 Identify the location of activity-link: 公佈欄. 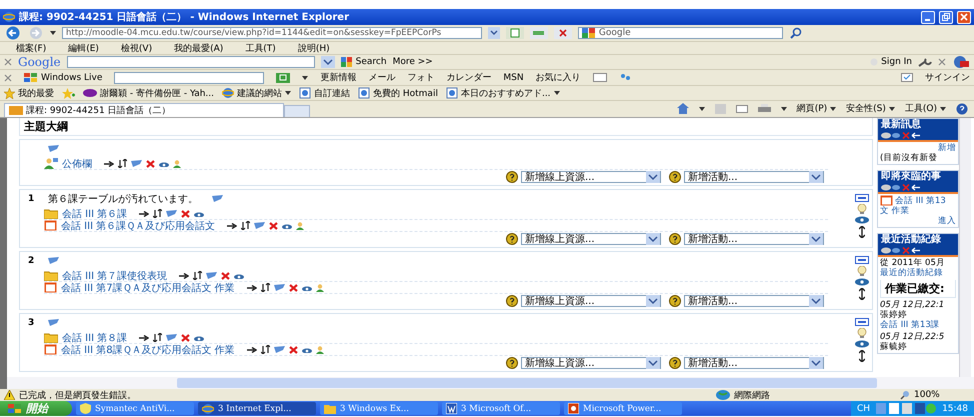
(77, 163).